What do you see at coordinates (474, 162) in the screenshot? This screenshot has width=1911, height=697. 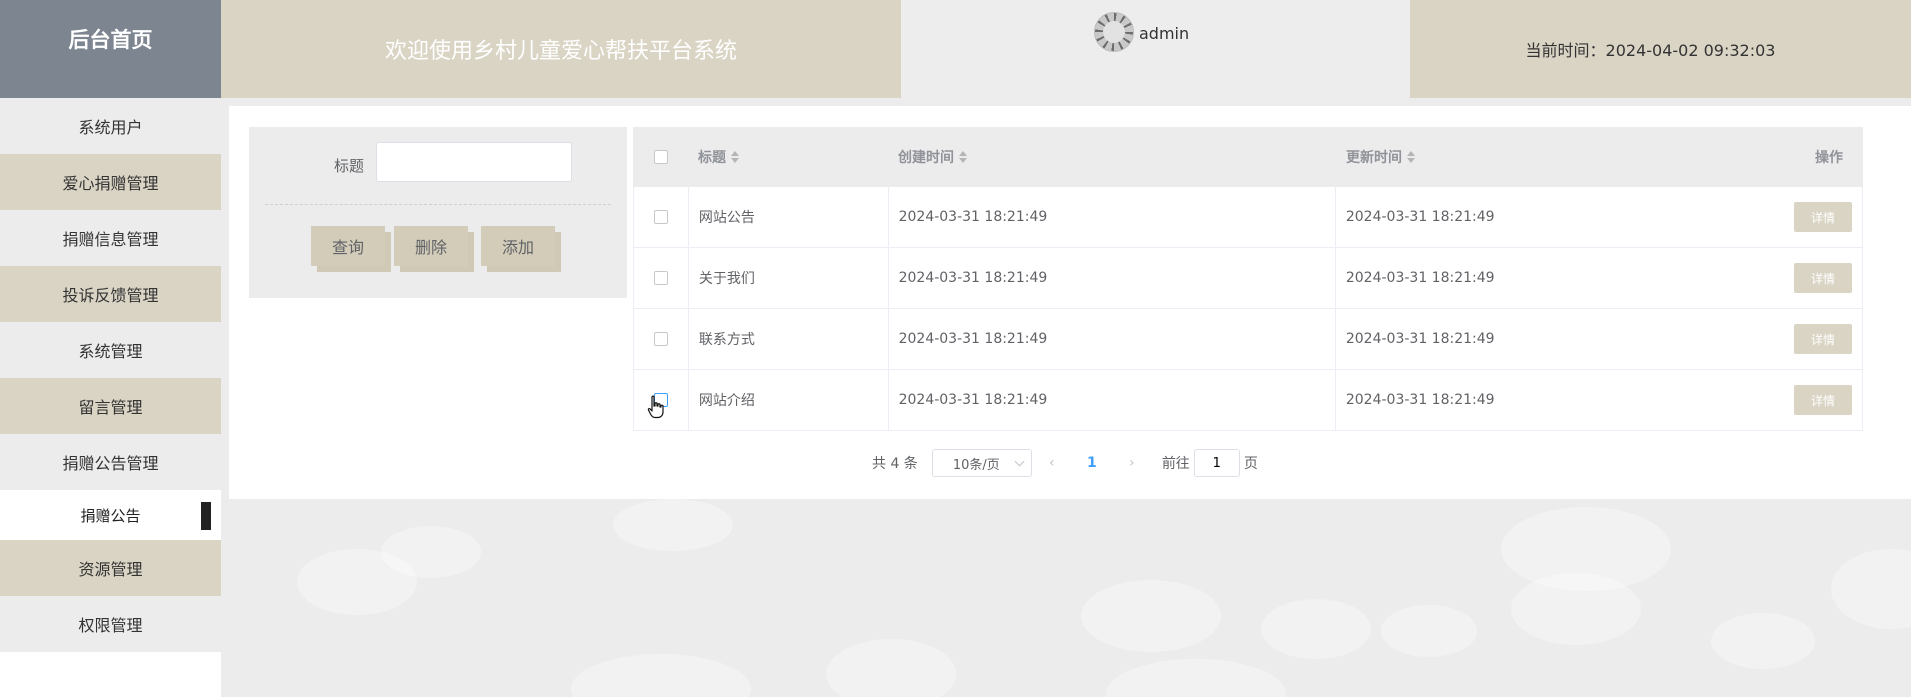 I see `title-search-input` at bounding box center [474, 162].